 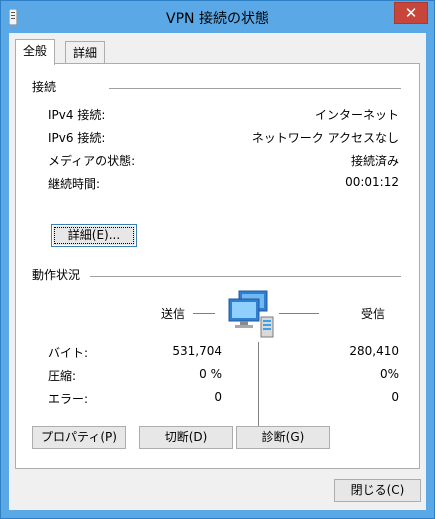 I want to click on errors-sent-value: 0, so click(x=218, y=397).